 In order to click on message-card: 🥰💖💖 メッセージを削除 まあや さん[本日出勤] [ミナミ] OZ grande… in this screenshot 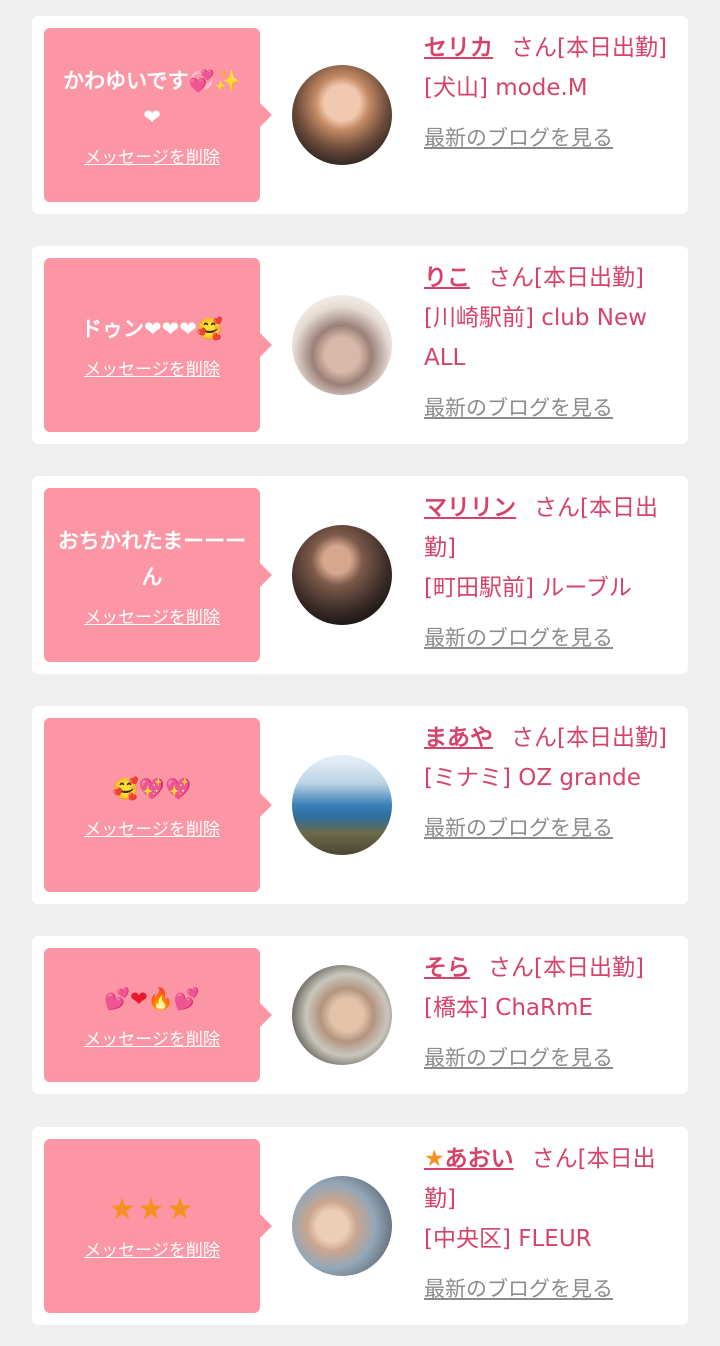, I will do `click(360, 805)`.